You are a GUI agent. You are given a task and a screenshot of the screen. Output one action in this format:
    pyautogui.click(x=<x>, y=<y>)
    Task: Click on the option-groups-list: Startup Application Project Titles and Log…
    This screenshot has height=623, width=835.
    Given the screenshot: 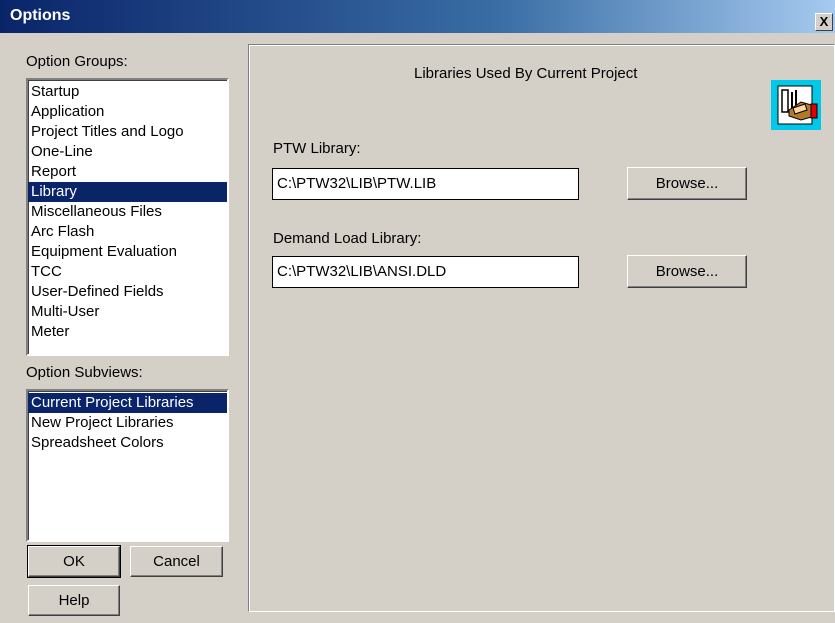 What is the action you would take?
    pyautogui.click(x=127, y=217)
    